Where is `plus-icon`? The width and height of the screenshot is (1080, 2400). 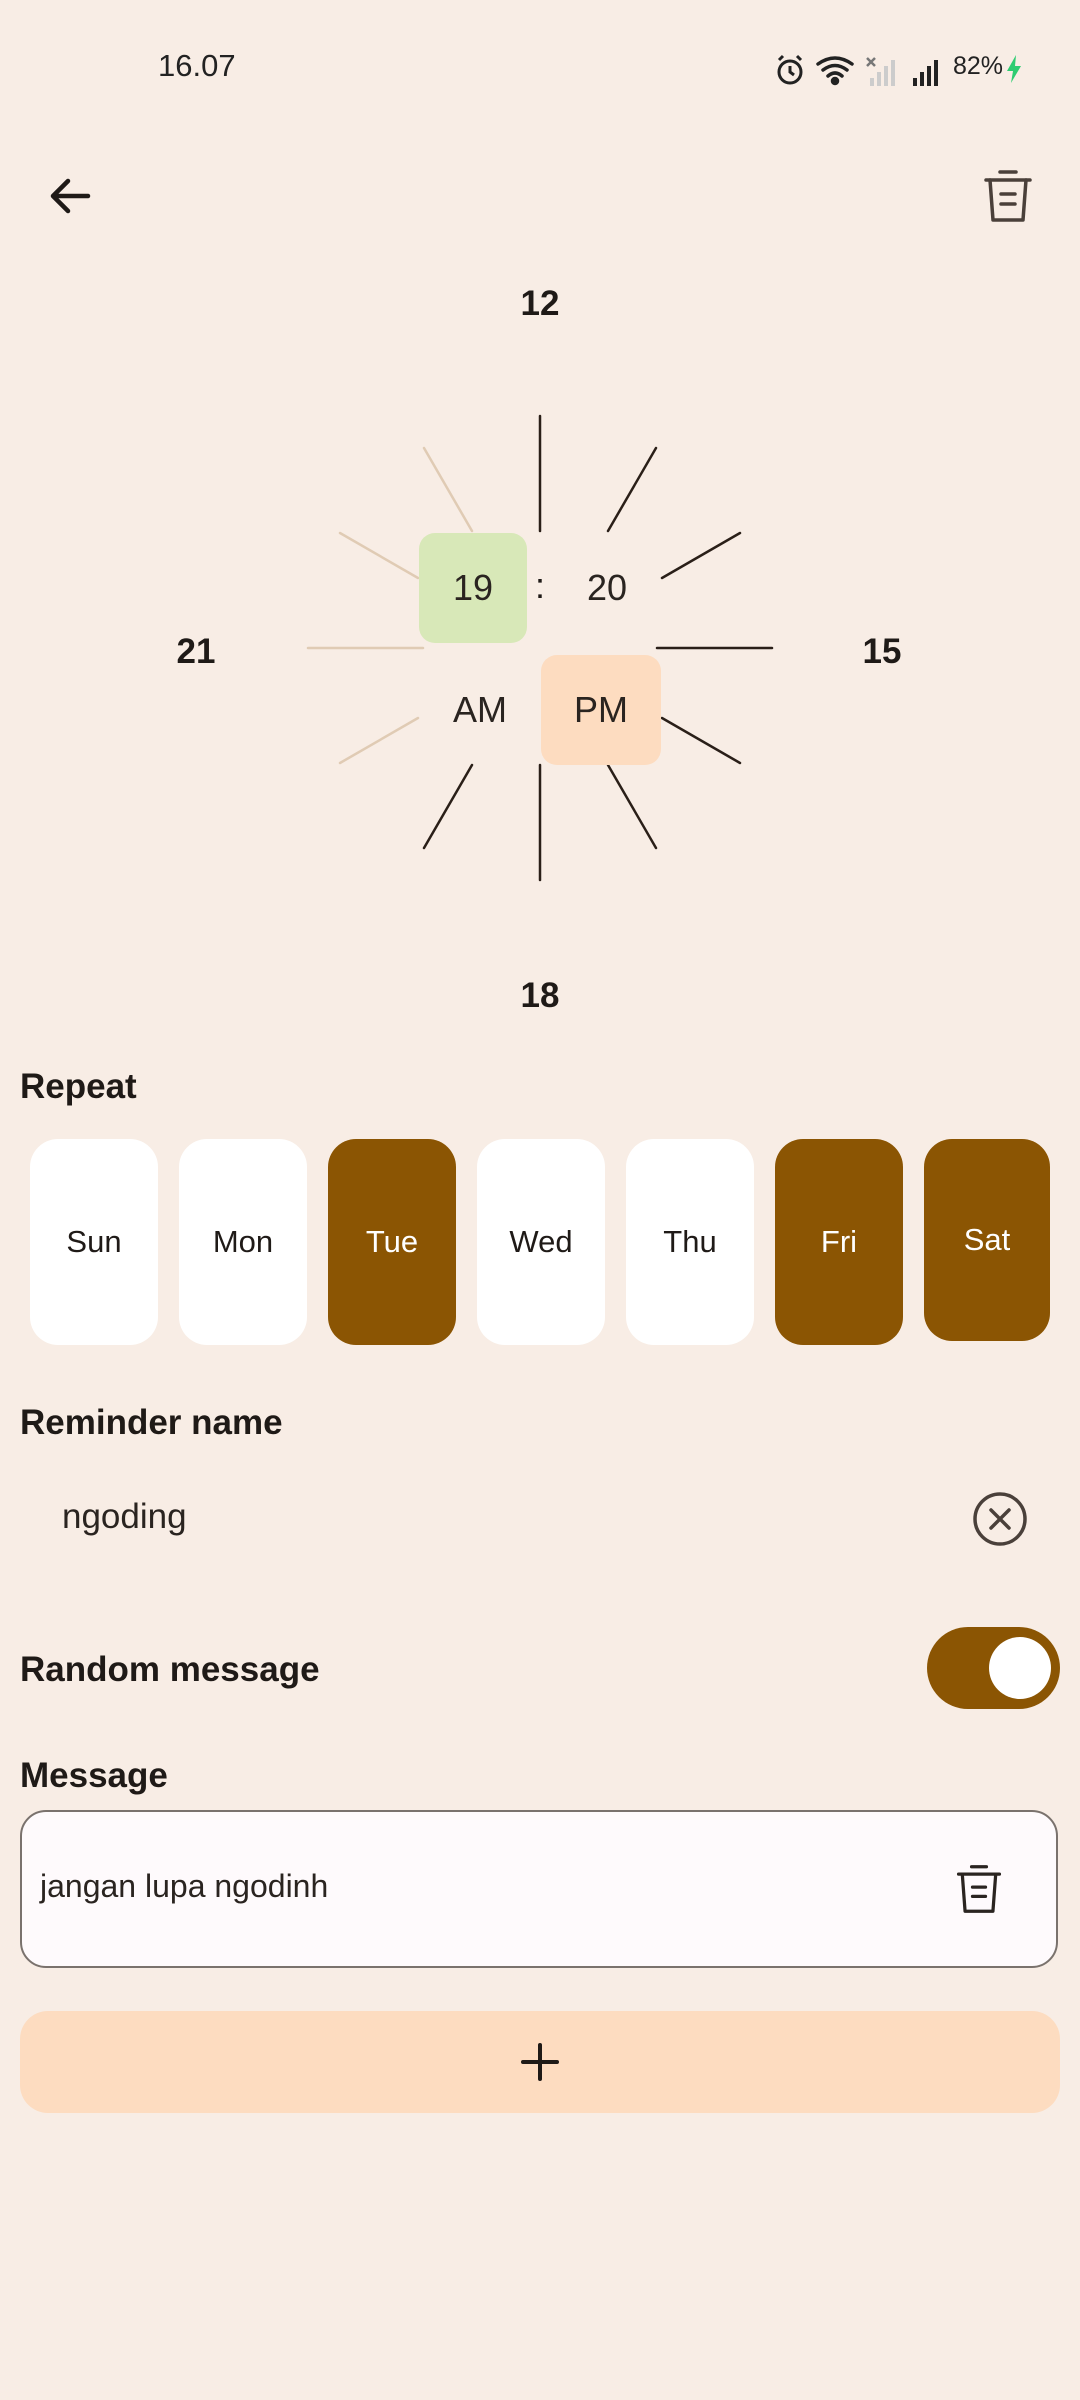 plus-icon is located at coordinates (540, 2062).